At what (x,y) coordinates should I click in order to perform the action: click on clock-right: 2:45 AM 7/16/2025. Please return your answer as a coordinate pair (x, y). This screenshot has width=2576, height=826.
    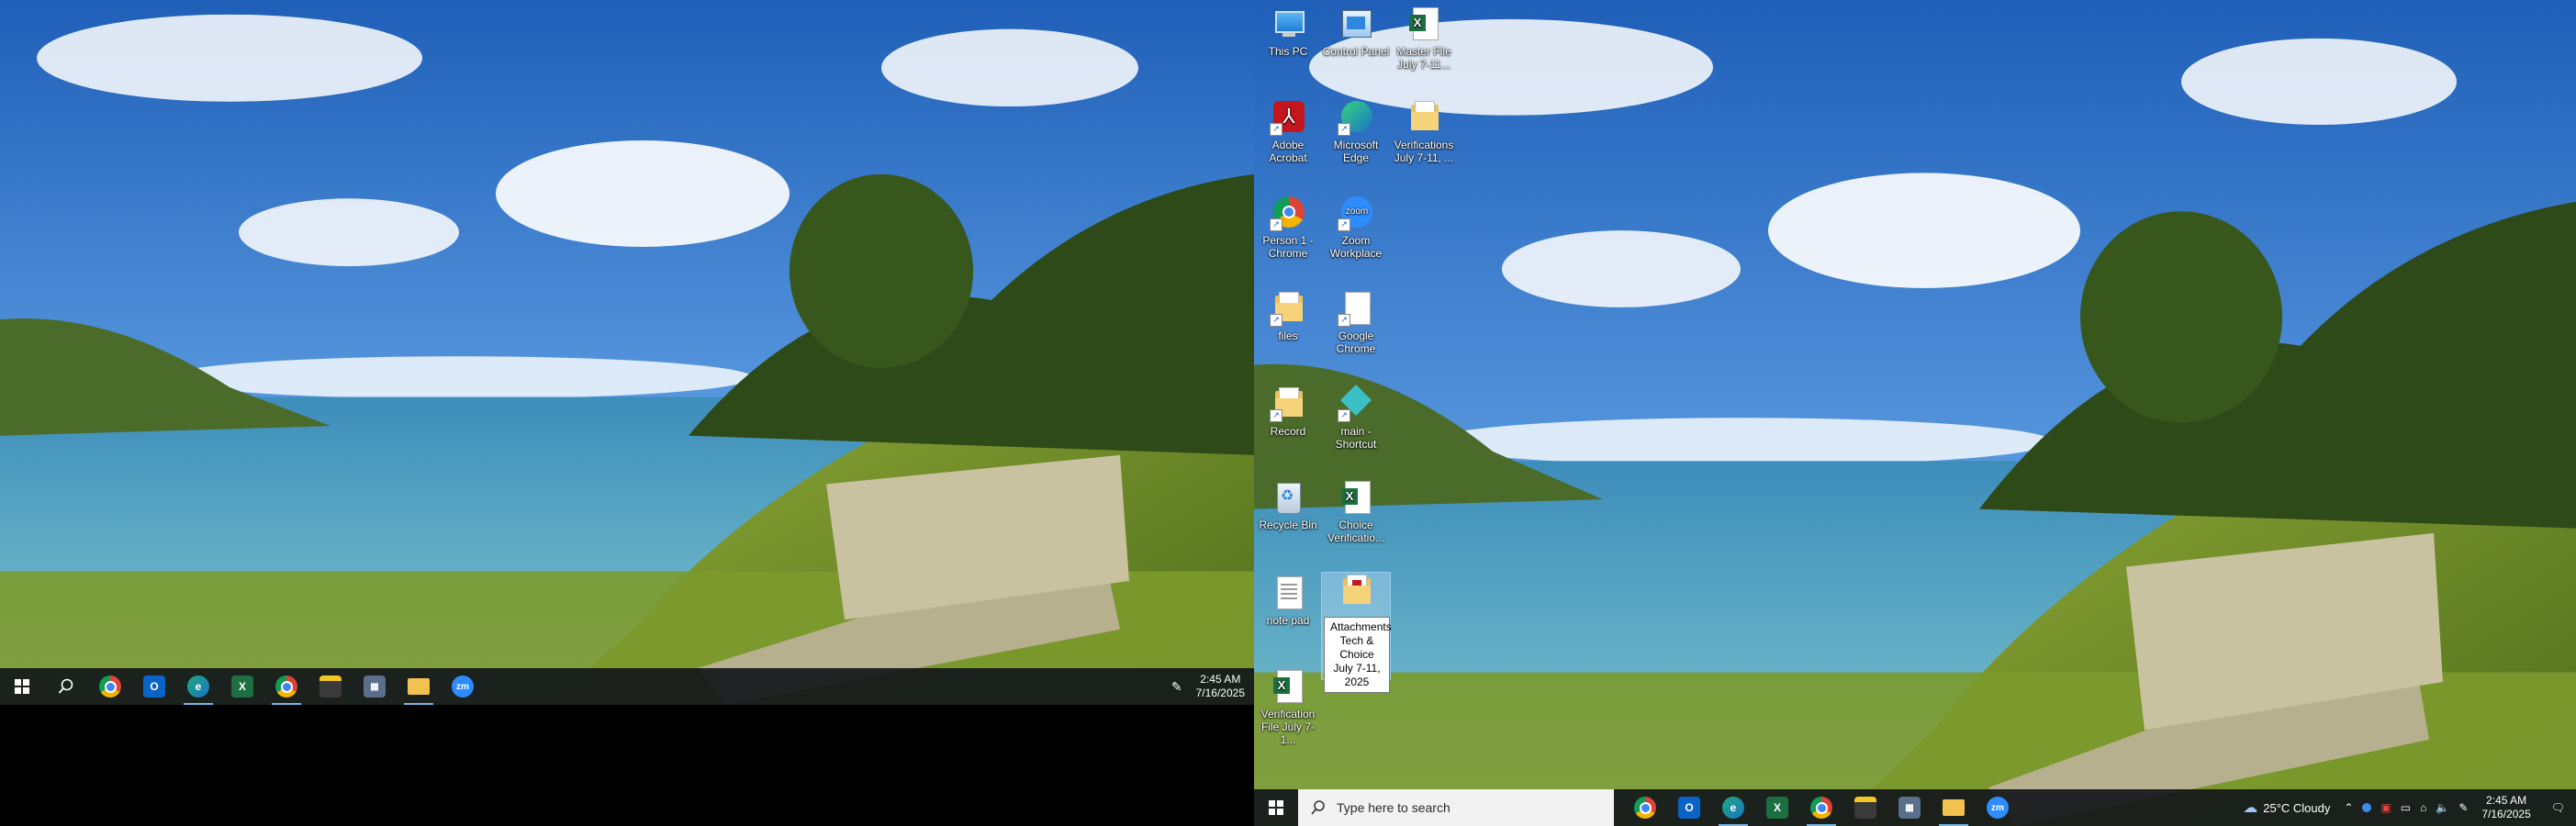
    Looking at the image, I should click on (2505, 807).